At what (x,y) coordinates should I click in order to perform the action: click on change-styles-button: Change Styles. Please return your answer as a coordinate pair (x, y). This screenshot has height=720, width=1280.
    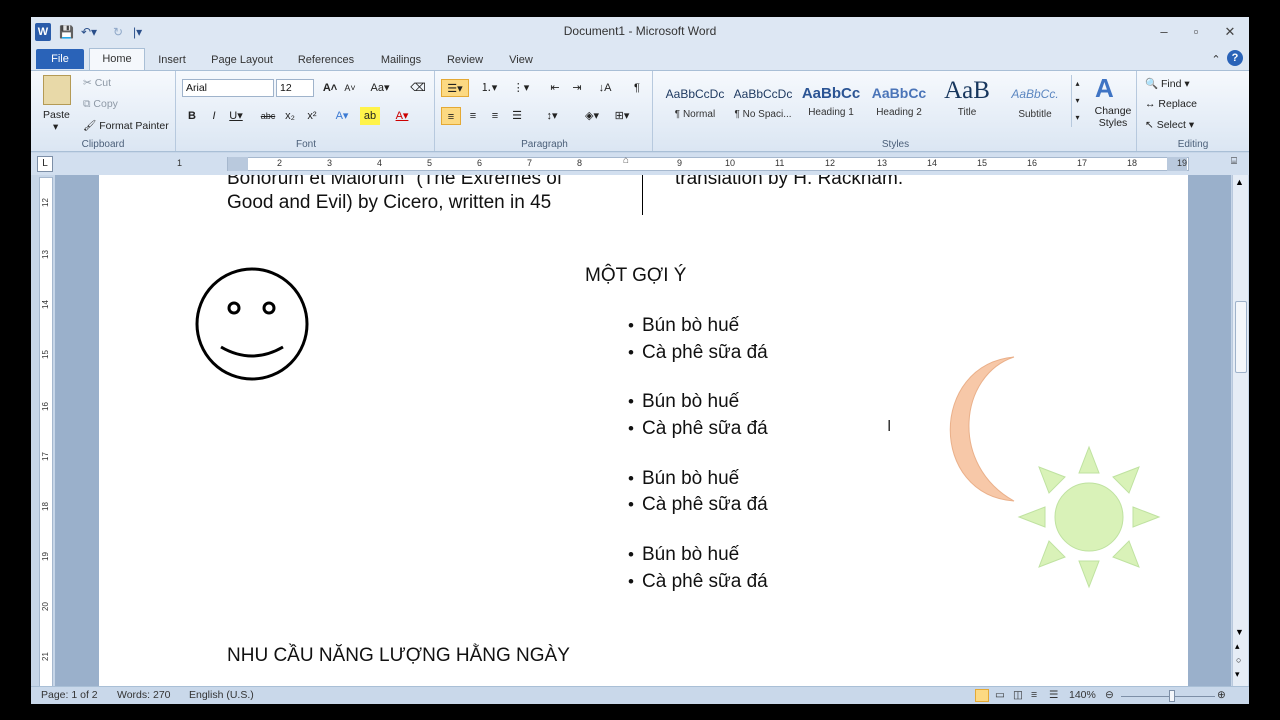
    Looking at the image, I should click on (1113, 117).